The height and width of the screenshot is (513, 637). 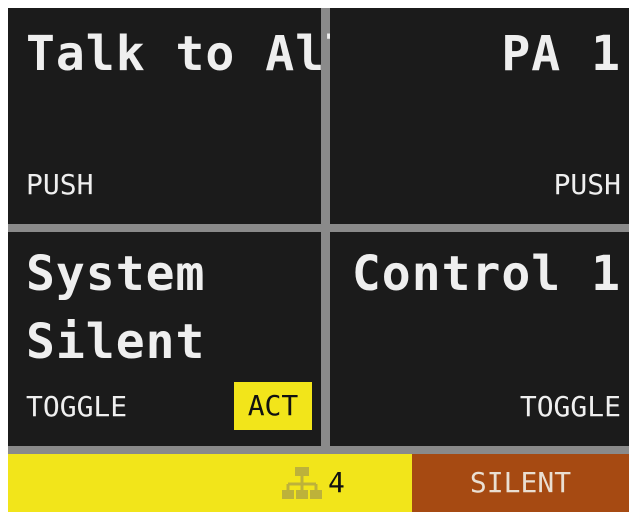 What do you see at coordinates (116, 274) in the screenshot?
I see `key-title-line-1: System` at bounding box center [116, 274].